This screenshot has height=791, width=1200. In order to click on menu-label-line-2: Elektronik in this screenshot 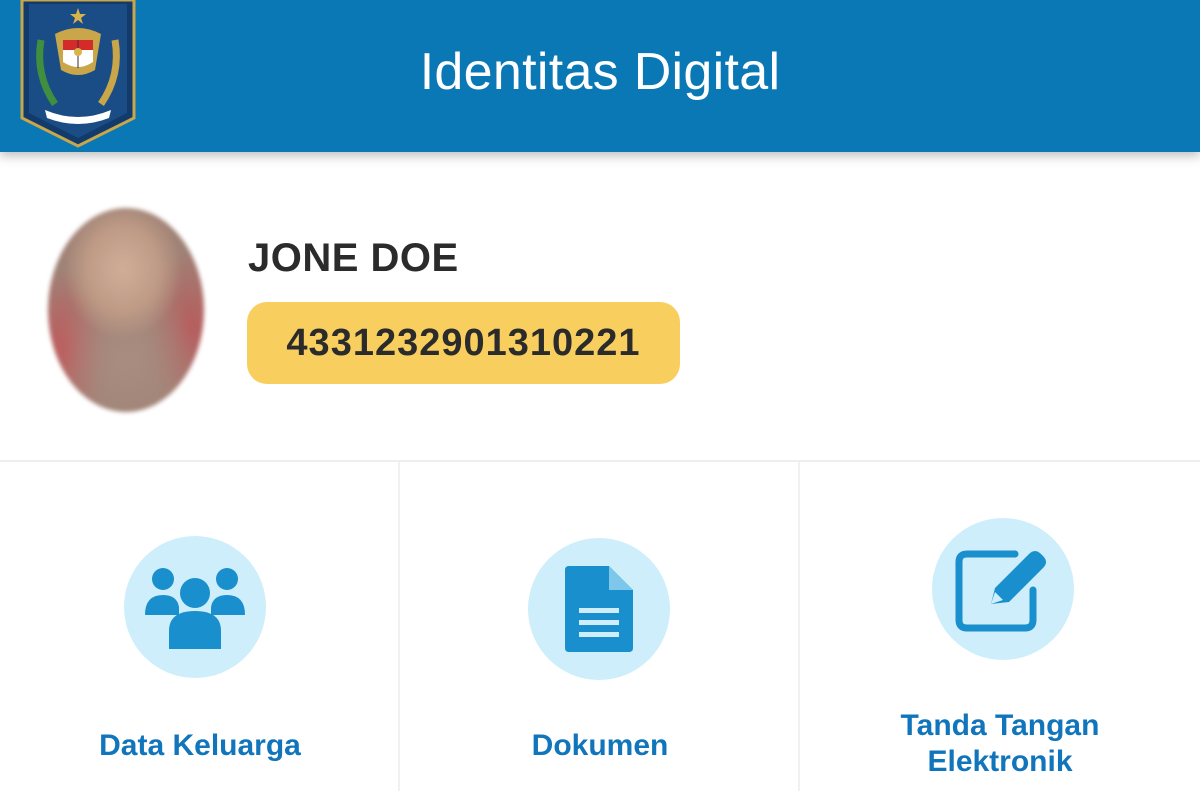, I will do `click(1000, 761)`.